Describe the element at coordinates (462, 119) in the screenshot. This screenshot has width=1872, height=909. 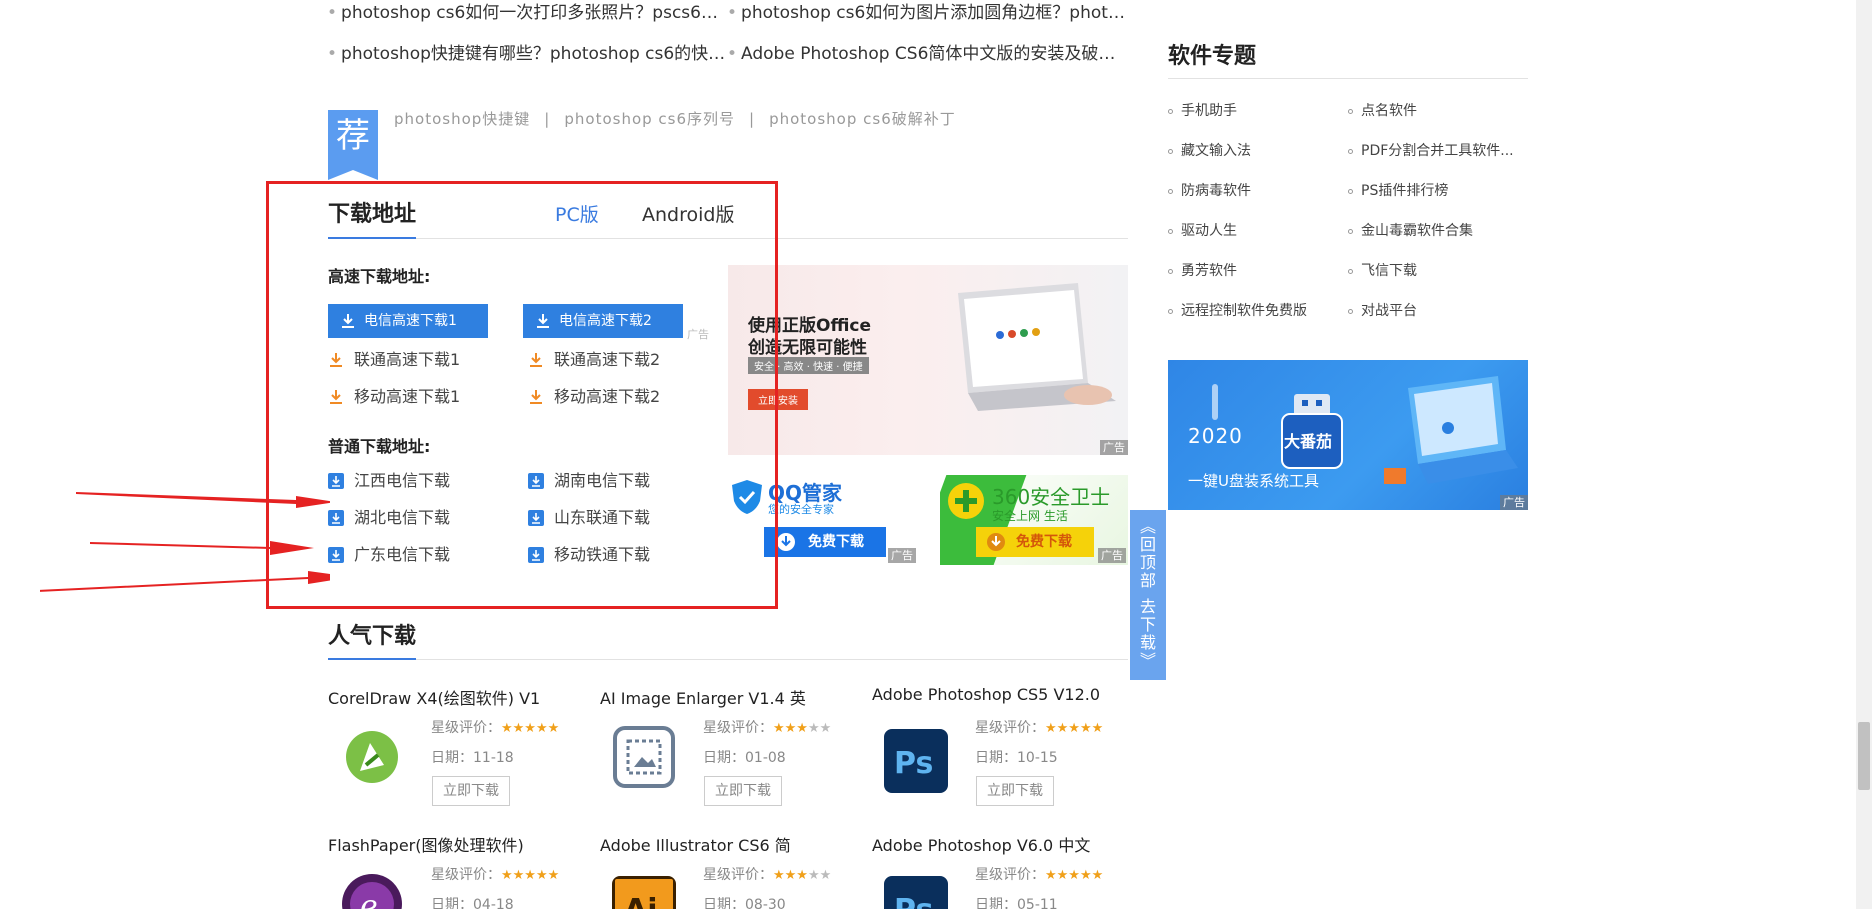
I see `tag-link: photoshop快捷键` at that location.